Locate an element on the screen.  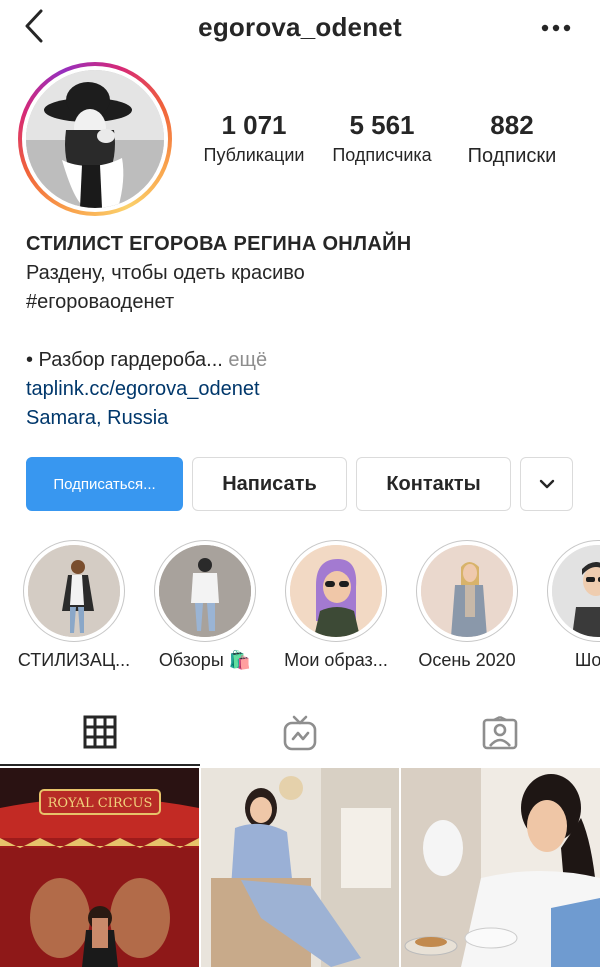
more-options-button is located at coordinates (556, 28).